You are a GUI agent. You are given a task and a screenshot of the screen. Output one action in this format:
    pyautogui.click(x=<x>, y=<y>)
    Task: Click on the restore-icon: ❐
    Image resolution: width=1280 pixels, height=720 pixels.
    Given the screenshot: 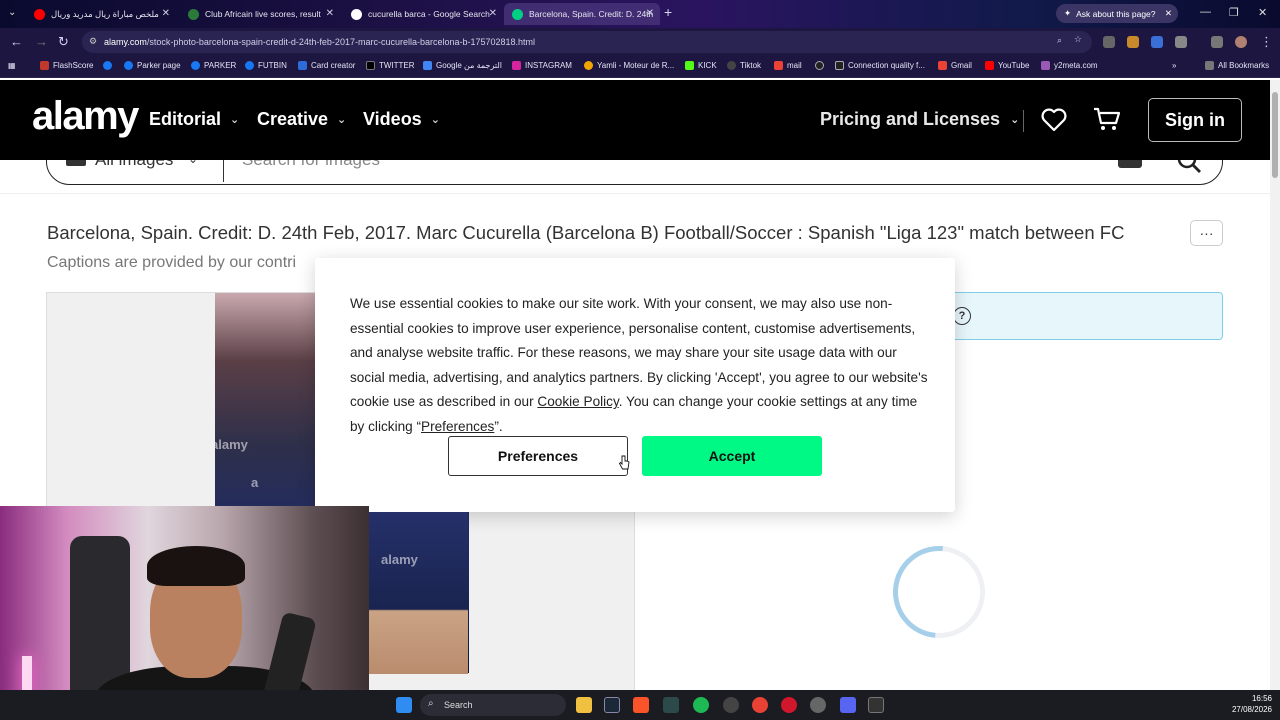 What is the action you would take?
    pyautogui.click(x=1234, y=12)
    